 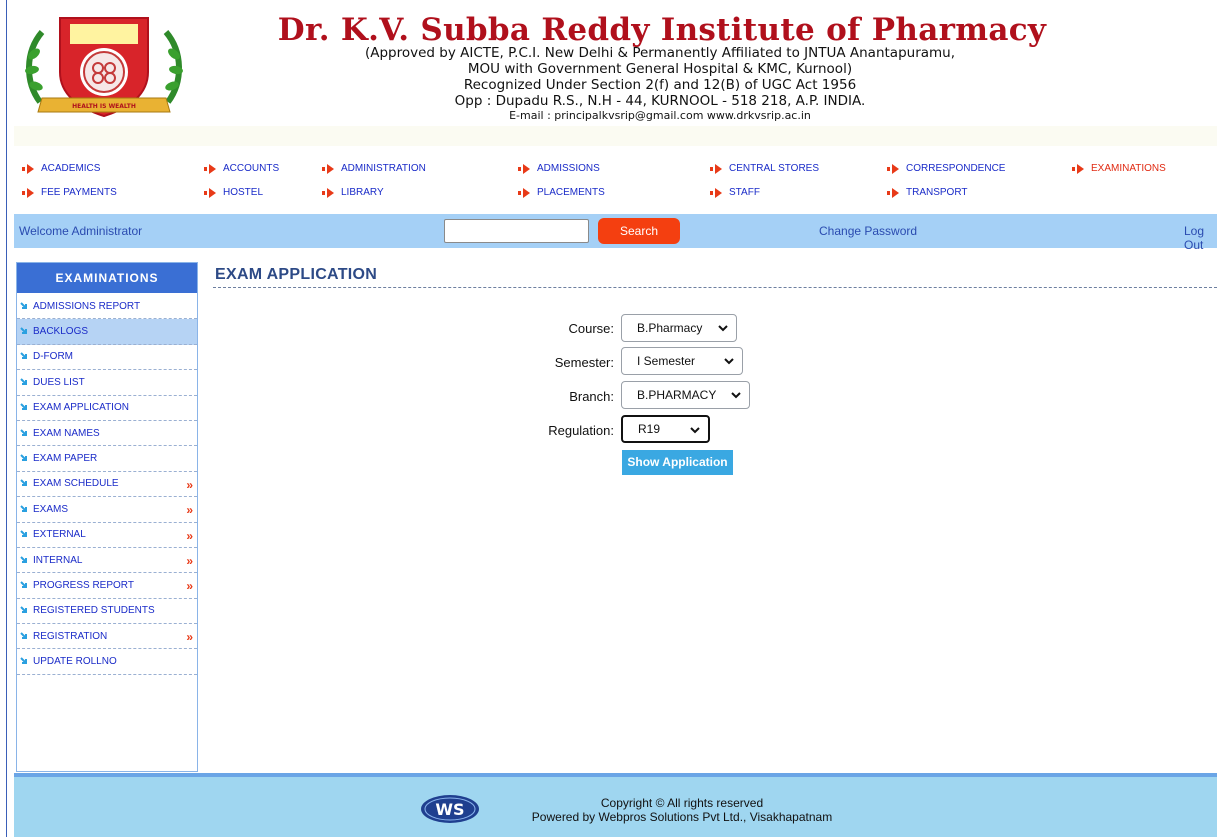 What do you see at coordinates (581, 430) in the screenshot?
I see `regulation-label: Regulation:` at bounding box center [581, 430].